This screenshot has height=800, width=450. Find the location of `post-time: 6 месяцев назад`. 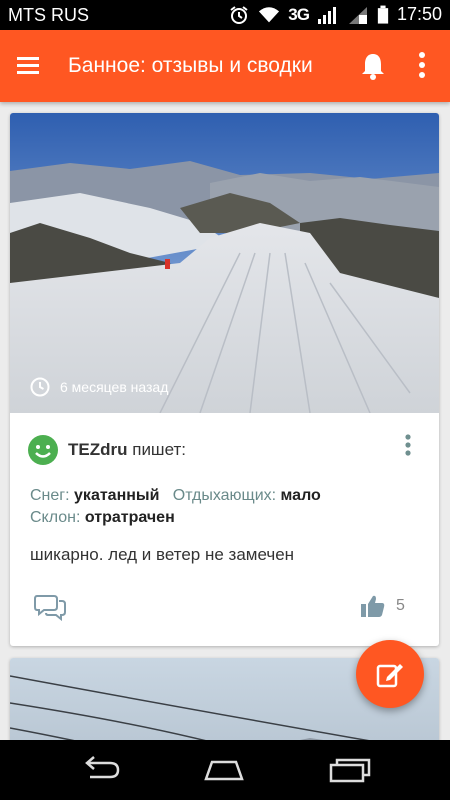

post-time: 6 месяцев назад is located at coordinates (99, 387).